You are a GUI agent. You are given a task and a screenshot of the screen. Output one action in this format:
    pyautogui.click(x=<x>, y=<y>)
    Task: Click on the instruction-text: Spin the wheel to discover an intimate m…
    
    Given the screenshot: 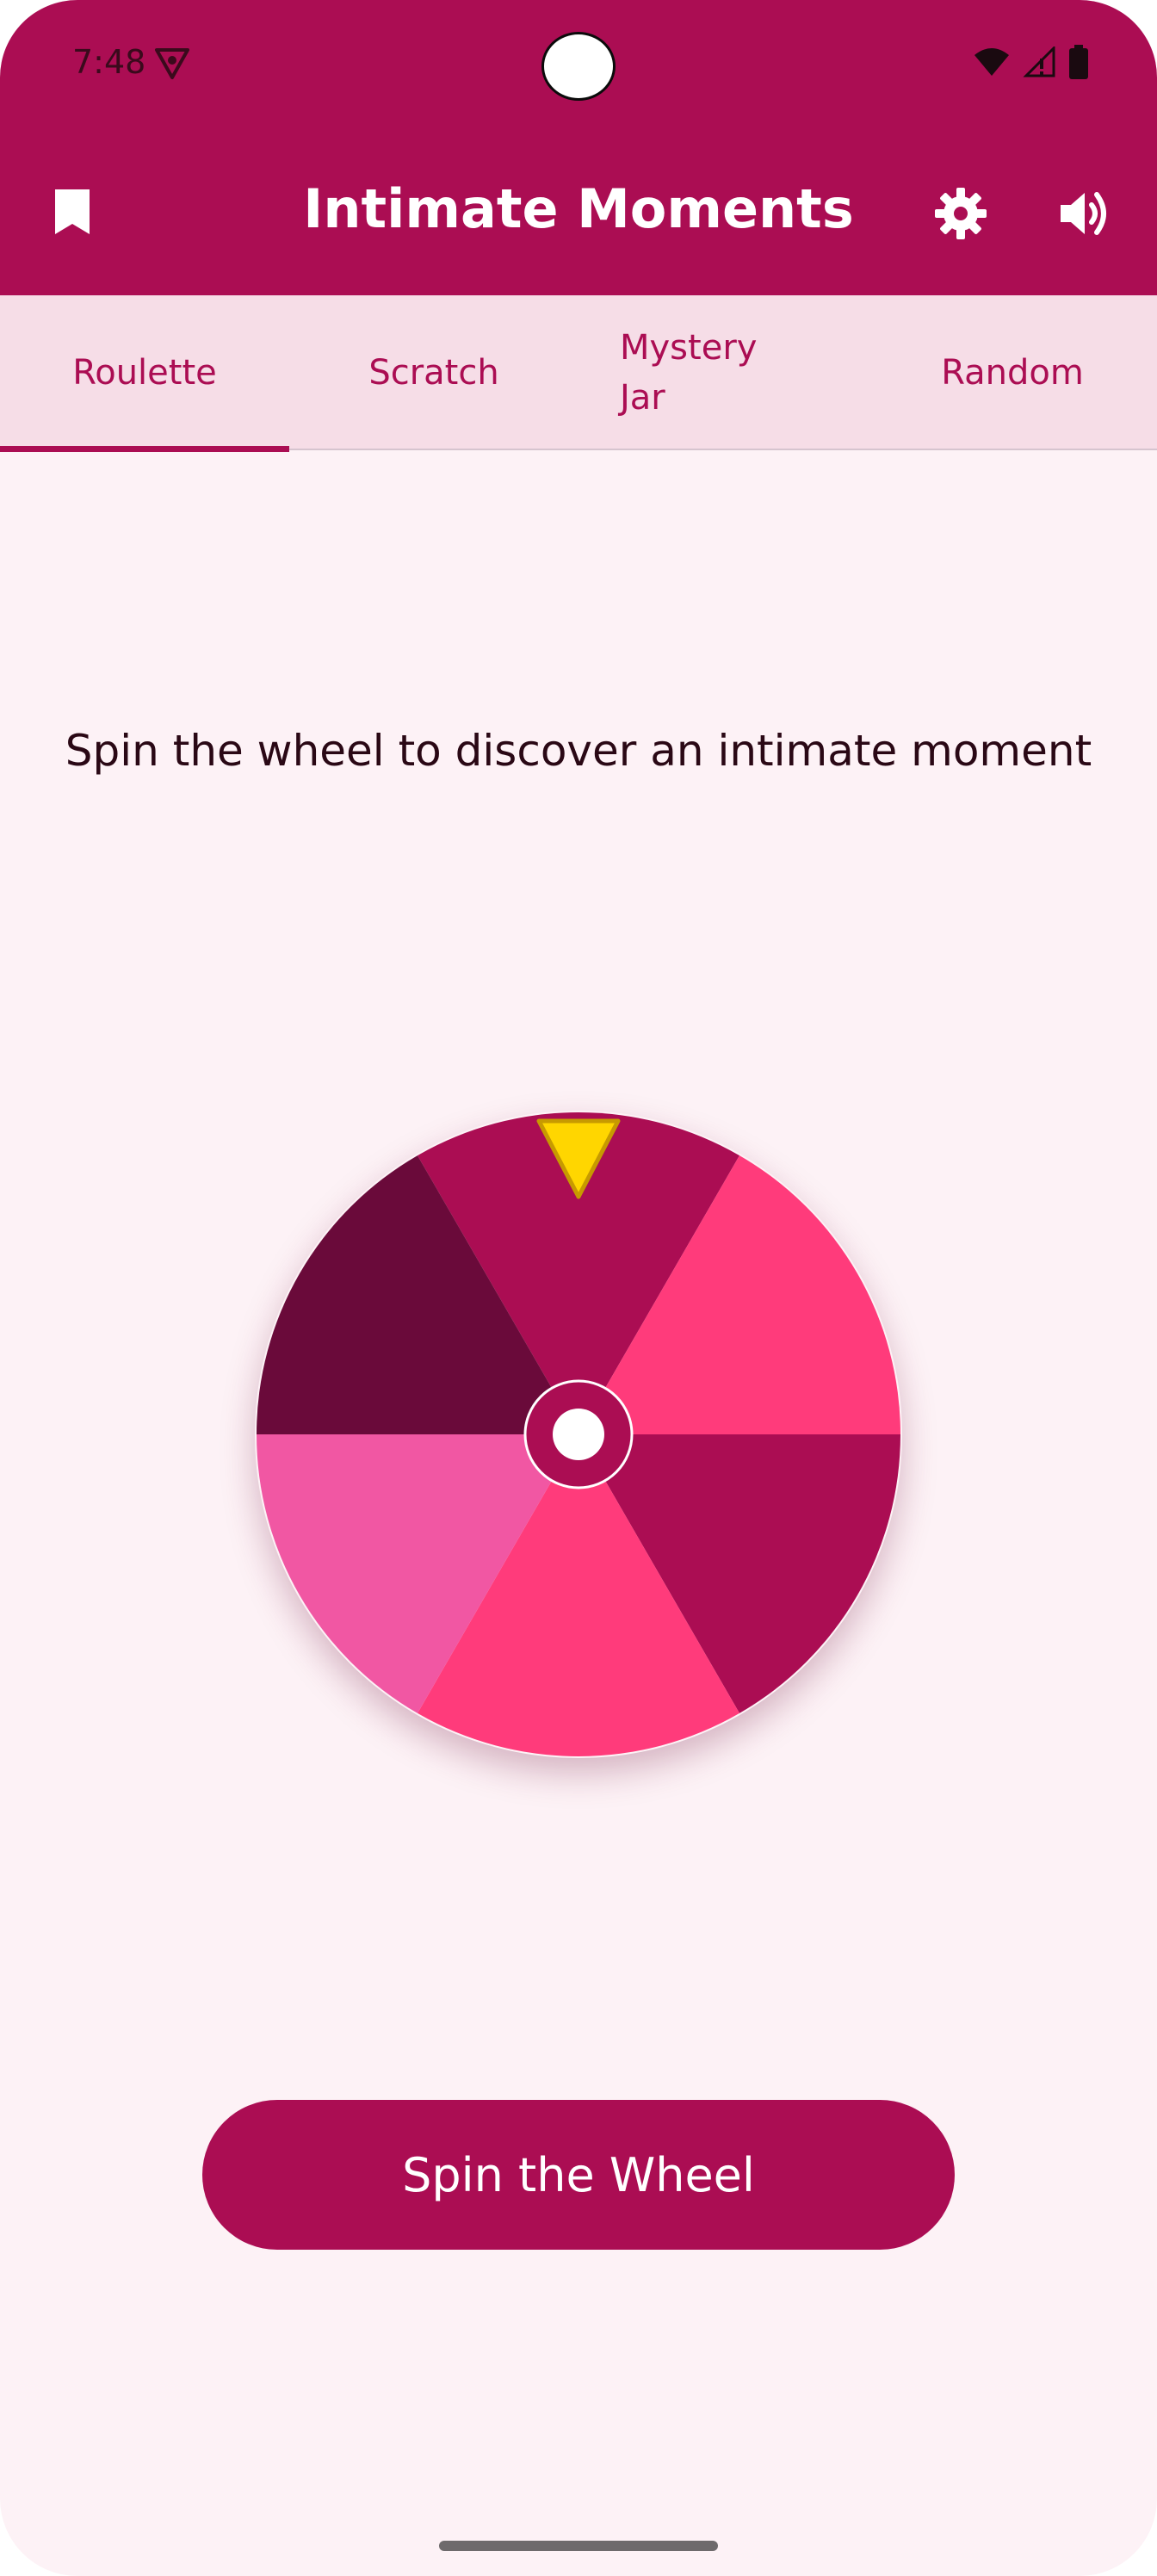 What is the action you would take?
    pyautogui.click(x=579, y=751)
    